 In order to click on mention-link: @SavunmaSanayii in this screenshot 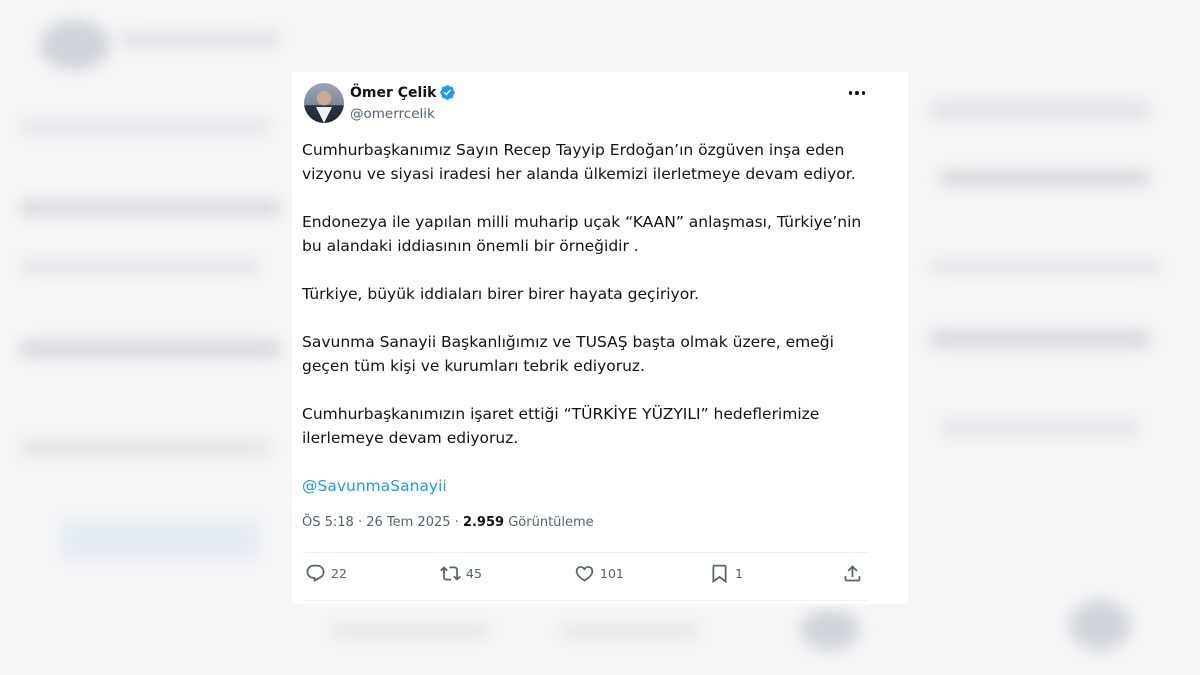, I will do `click(374, 486)`.